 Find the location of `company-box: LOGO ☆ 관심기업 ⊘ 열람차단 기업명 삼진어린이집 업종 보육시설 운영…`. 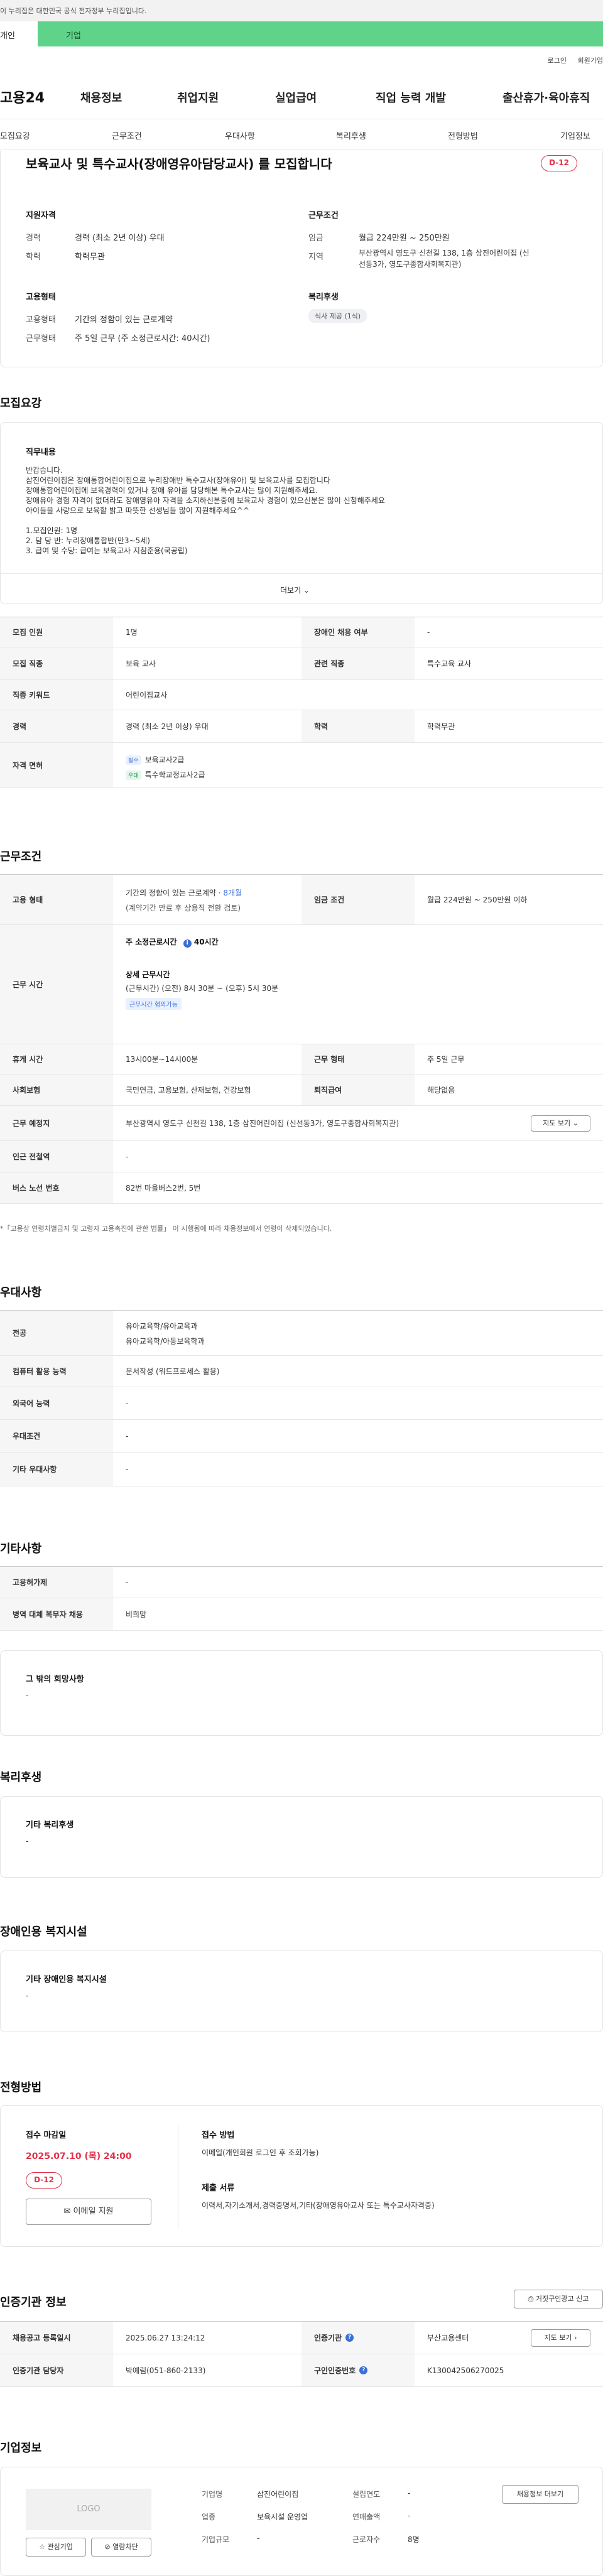

company-box: LOGO ☆ 관심기업 ⊘ 열람차단 기업명 삼진어린이집 업종 보육시설 운영… is located at coordinates (301, 2521).